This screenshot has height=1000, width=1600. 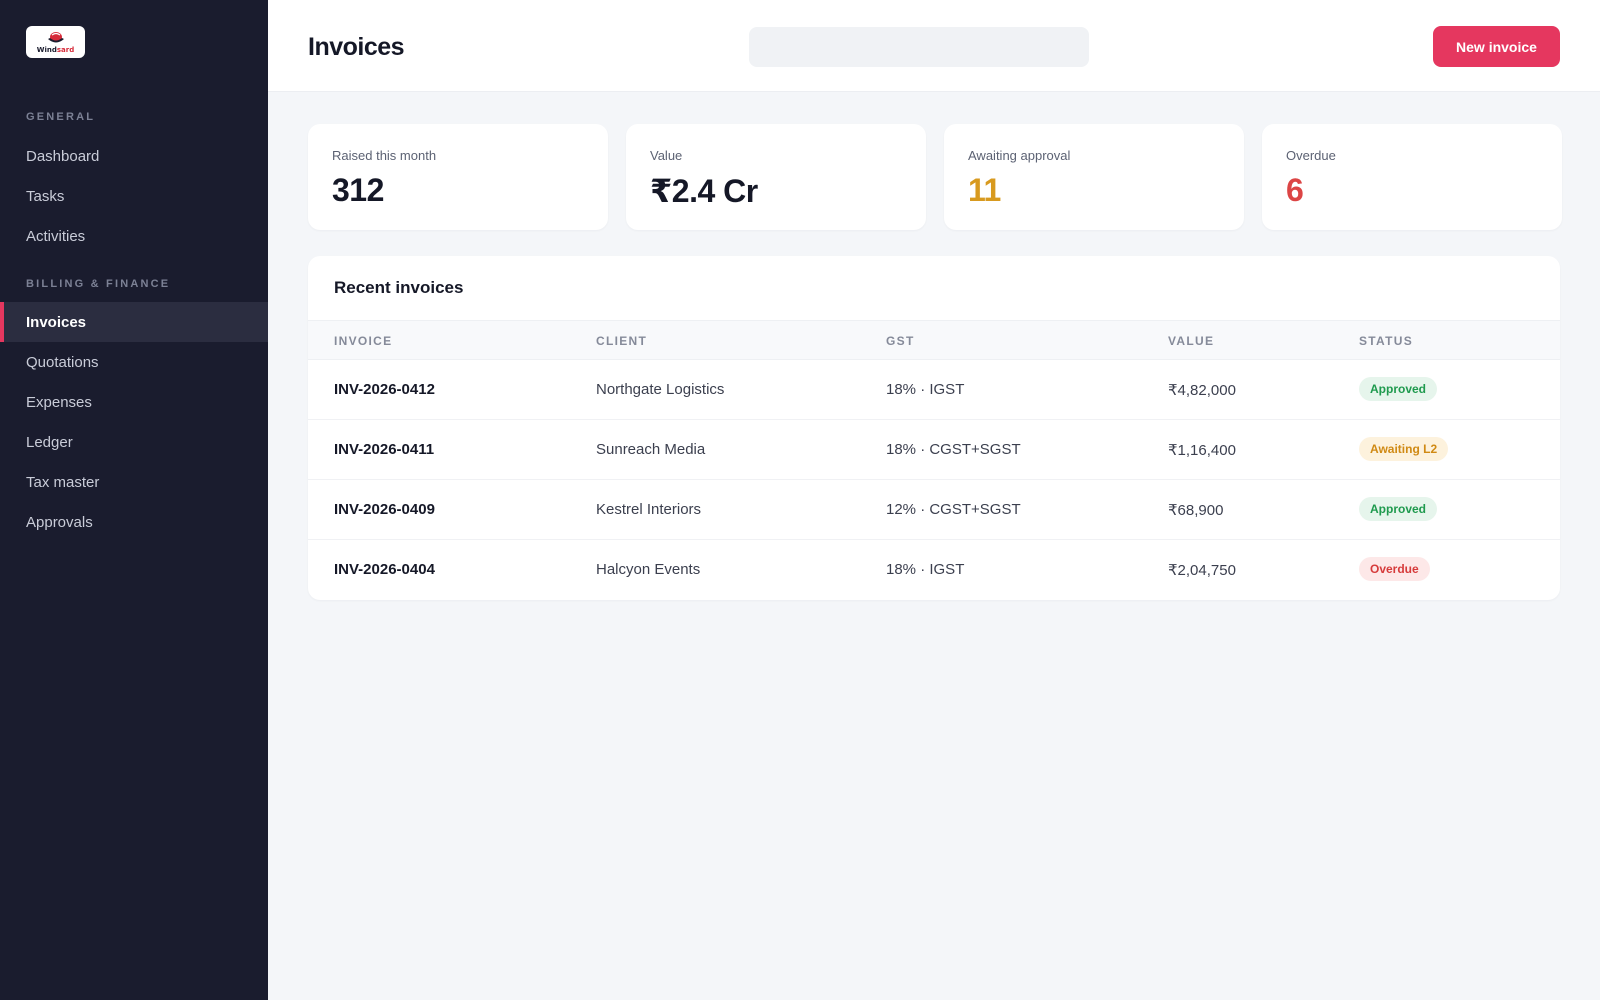 I want to click on gst-info: 12% · CGST+SGST, so click(x=953, y=509).